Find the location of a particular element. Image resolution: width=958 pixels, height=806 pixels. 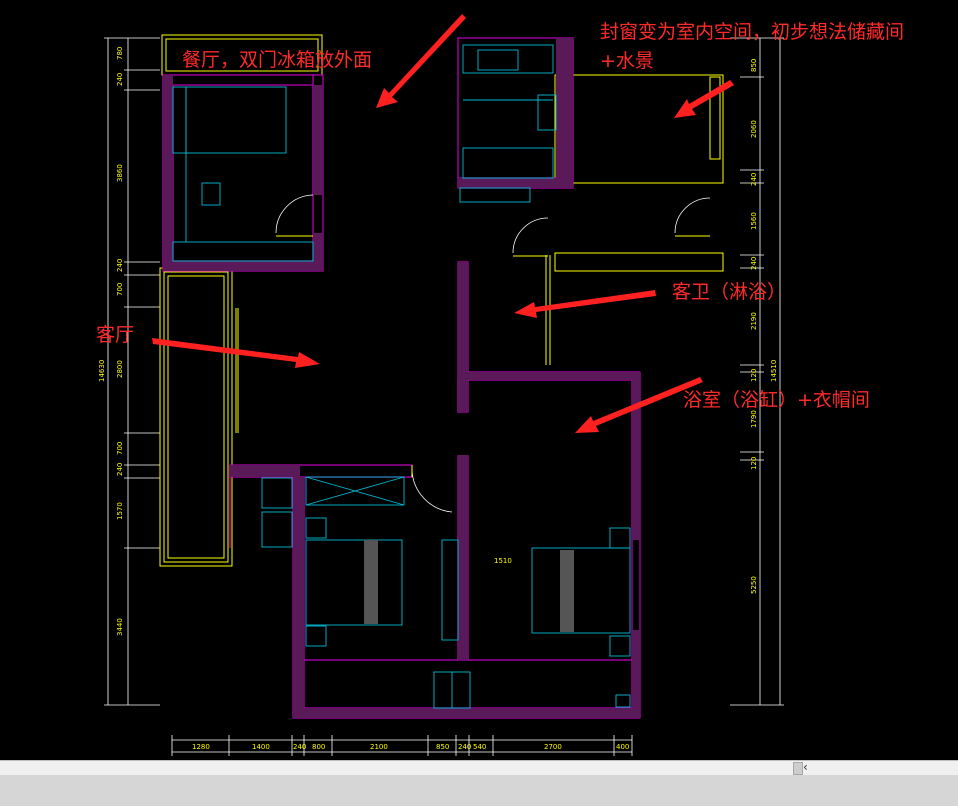

dim-right-4: 240 is located at coordinates (754, 263).